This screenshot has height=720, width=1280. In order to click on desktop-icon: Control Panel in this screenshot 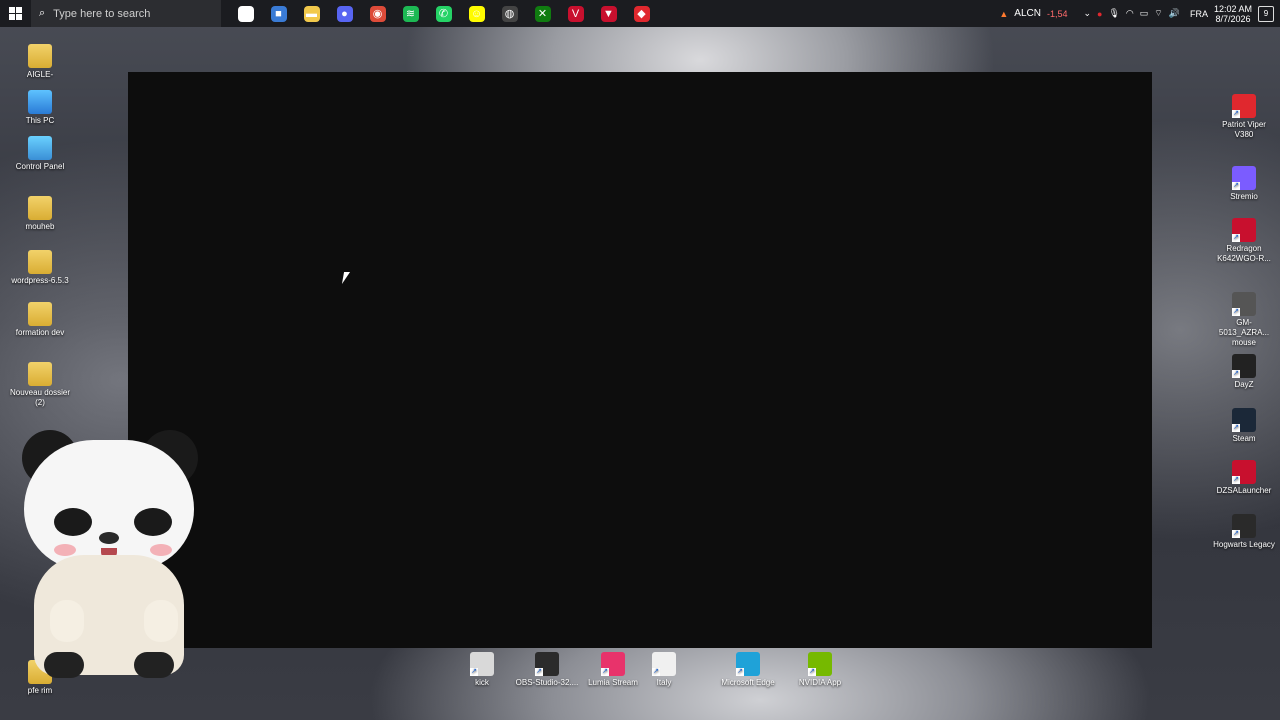, I will do `click(40, 154)`.